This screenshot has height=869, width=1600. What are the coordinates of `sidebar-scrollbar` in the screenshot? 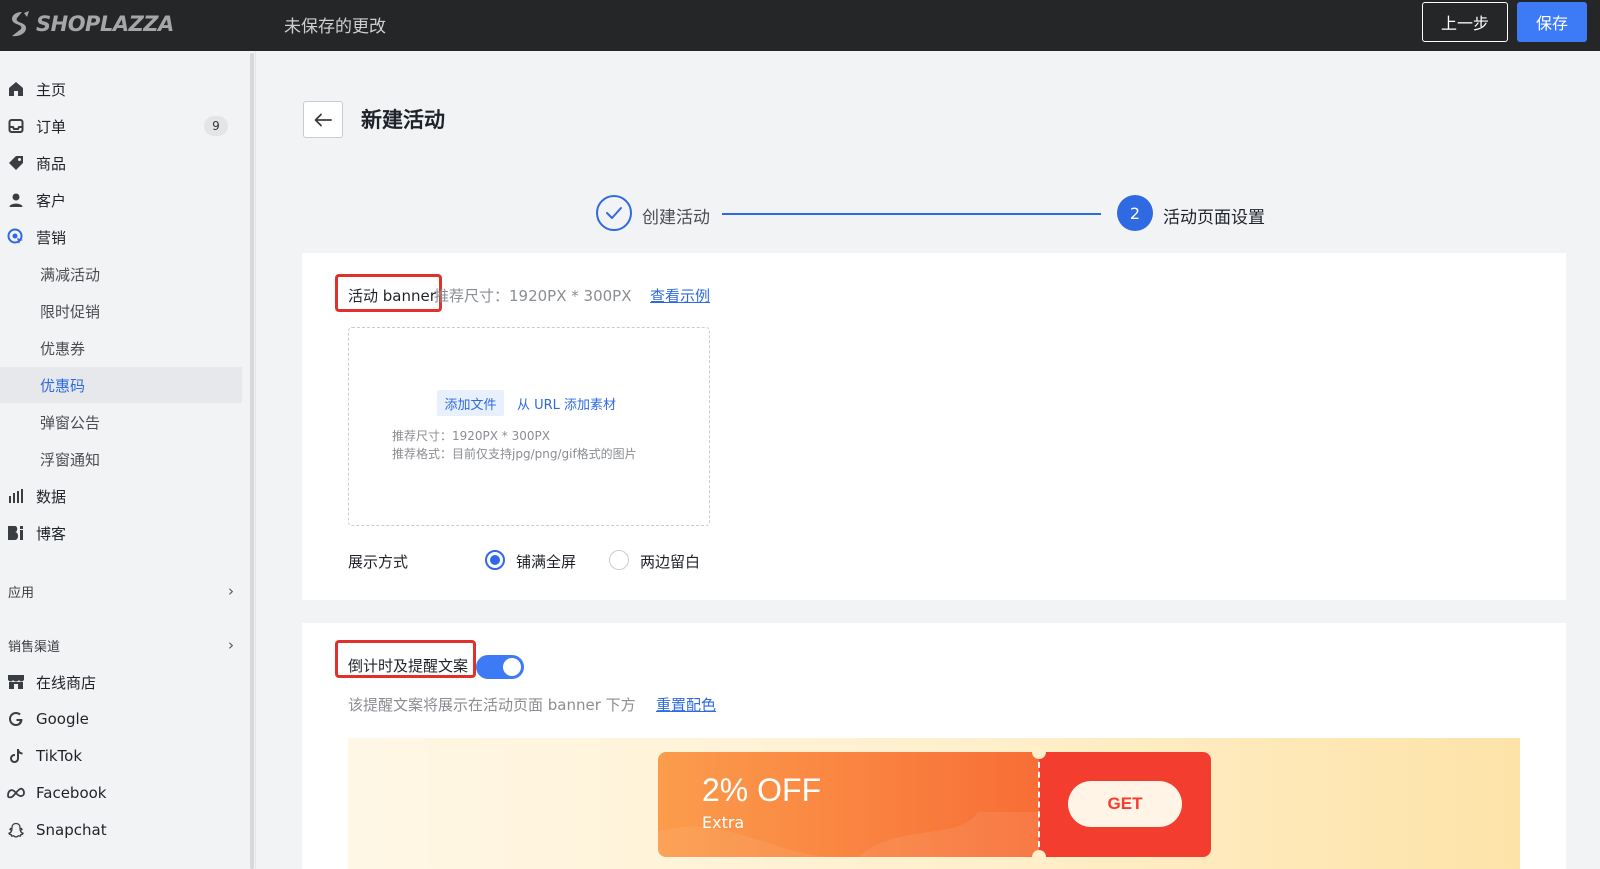 It's located at (252, 461).